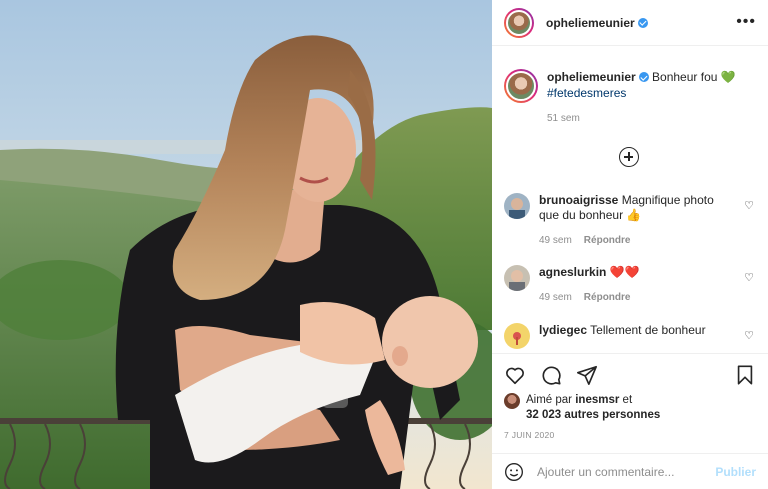 This screenshot has width=768, height=489. Describe the element at coordinates (515, 375) in the screenshot. I see `heart-icon` at that location.